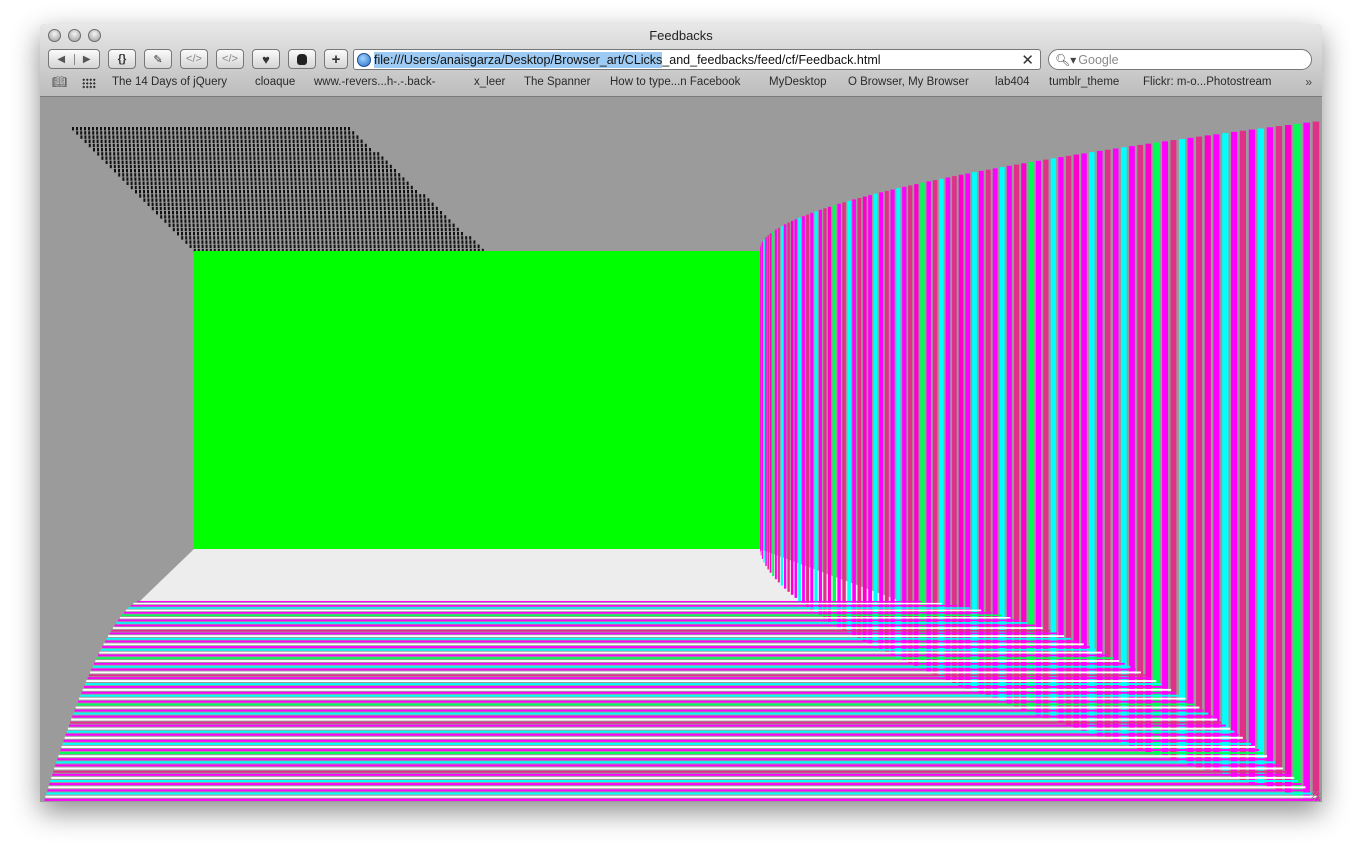 This screenshot has height=858, width=1361. Describe the element at coordinates (122, 59) in the screenshot. I see `braces-button: {}` at that location.